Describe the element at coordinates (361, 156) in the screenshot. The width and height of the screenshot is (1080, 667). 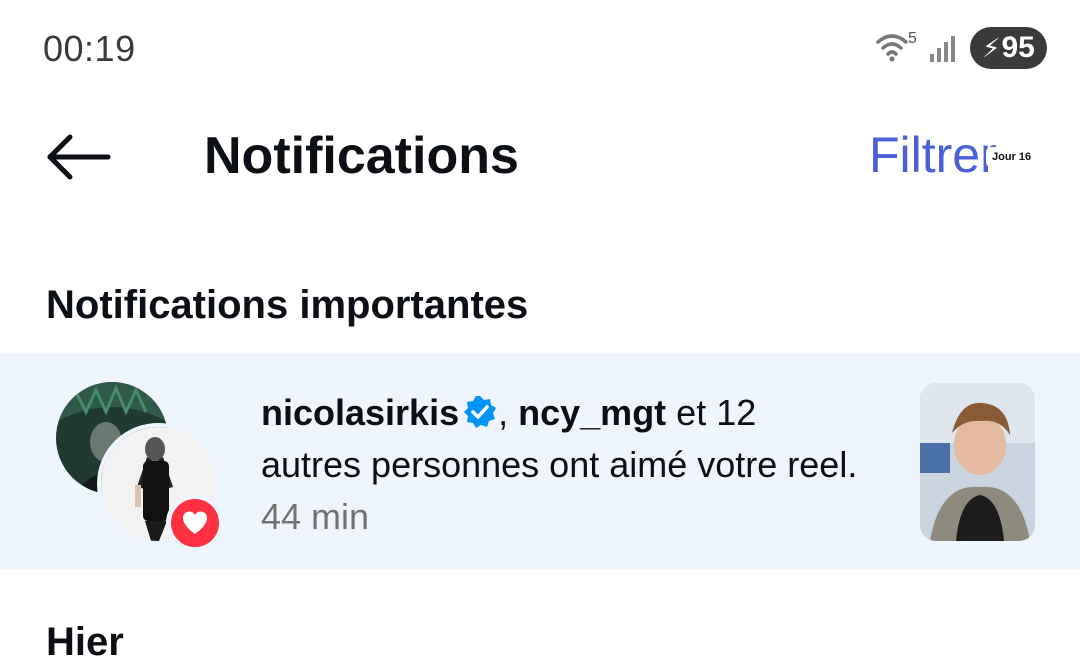
I see `page-title: Notifications` at that location.